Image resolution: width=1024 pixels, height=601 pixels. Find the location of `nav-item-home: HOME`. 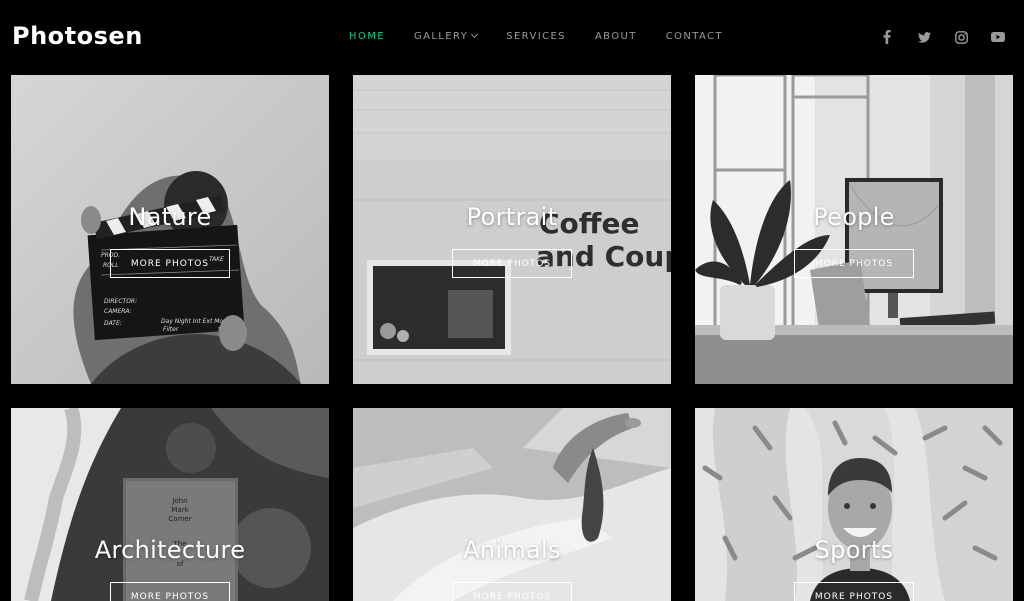

nav-item-home: HOME is located at coordinates (367, 36).